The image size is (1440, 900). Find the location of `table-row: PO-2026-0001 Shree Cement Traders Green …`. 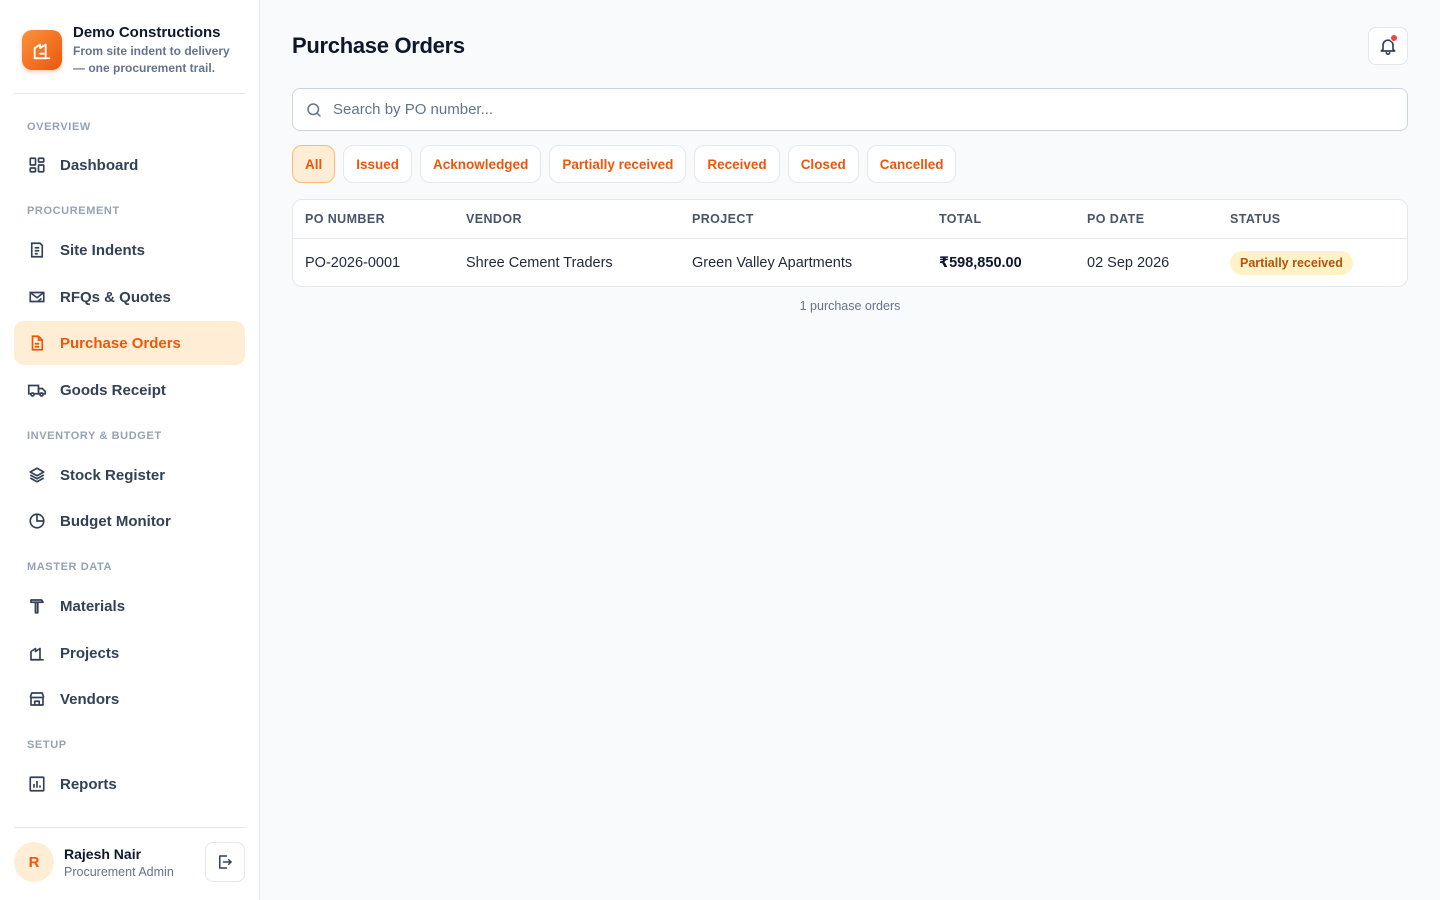

table-row: PO-2026-0001 Shree Cement Traders Green … is located at coordinates (850, 262).